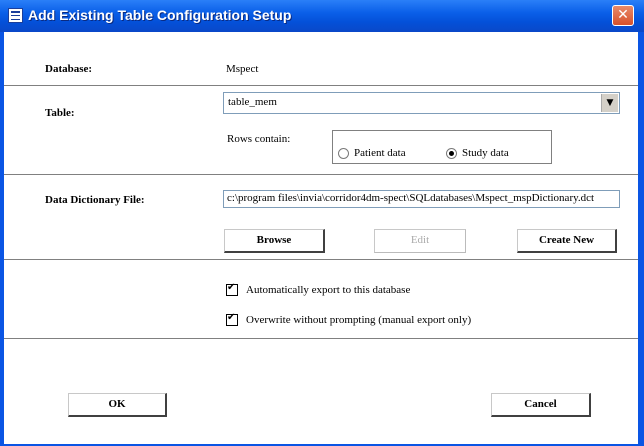 This screenshot has height=446, width=644. Describe the element at coordinates (567, 241) in the screenshot. I see `create-new-button: Create New` at that location.